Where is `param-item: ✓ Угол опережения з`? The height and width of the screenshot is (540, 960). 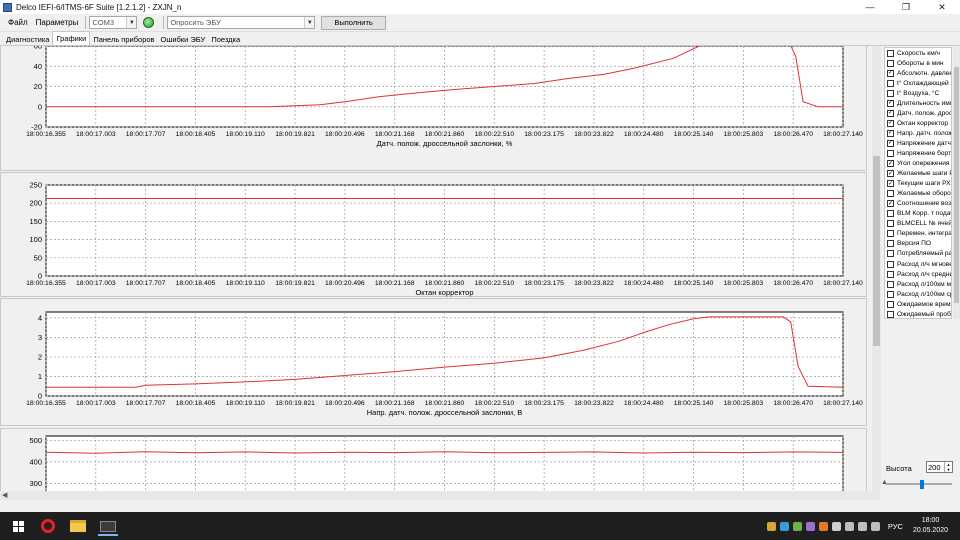 param-item: ✓ Угол опережения з is located at coordinates (918, 164).